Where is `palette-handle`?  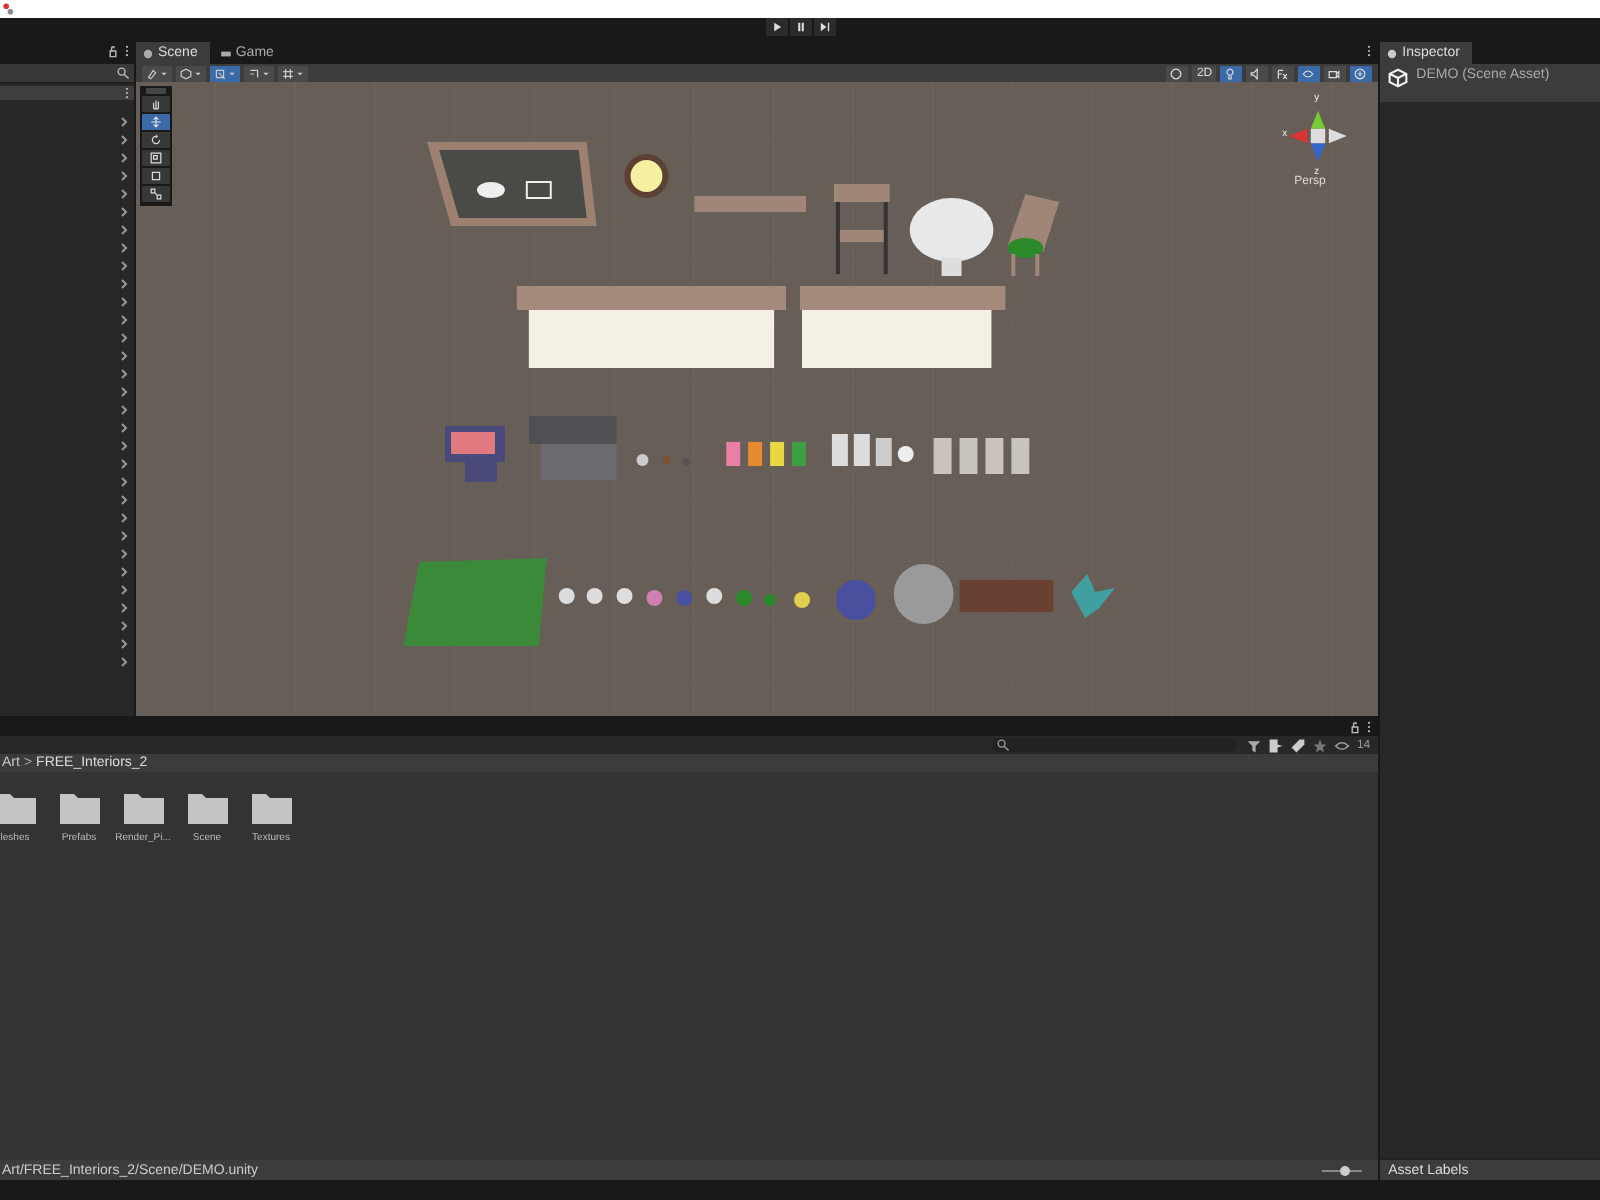 palette-handle is located at coordinates (156, 91).